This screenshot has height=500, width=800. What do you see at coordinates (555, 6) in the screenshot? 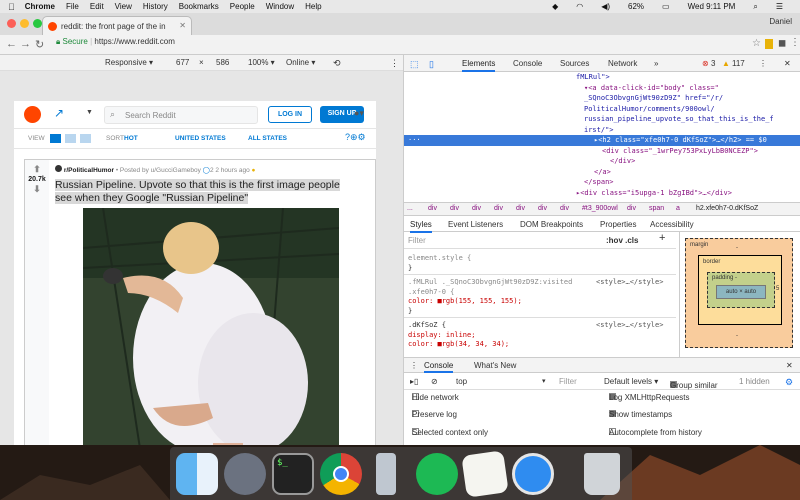
I see `dropbox-icon: ◆` at bounding box center [555, 6].